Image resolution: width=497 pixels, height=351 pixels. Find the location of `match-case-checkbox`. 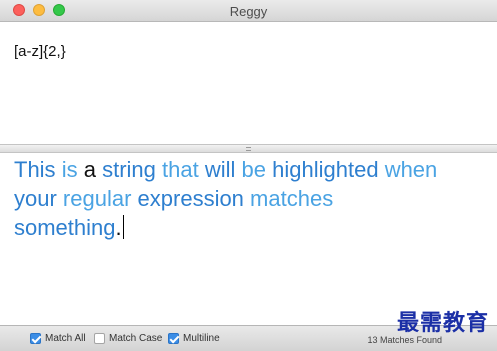

match-case-checkbox is located at coordinates (99, 338).